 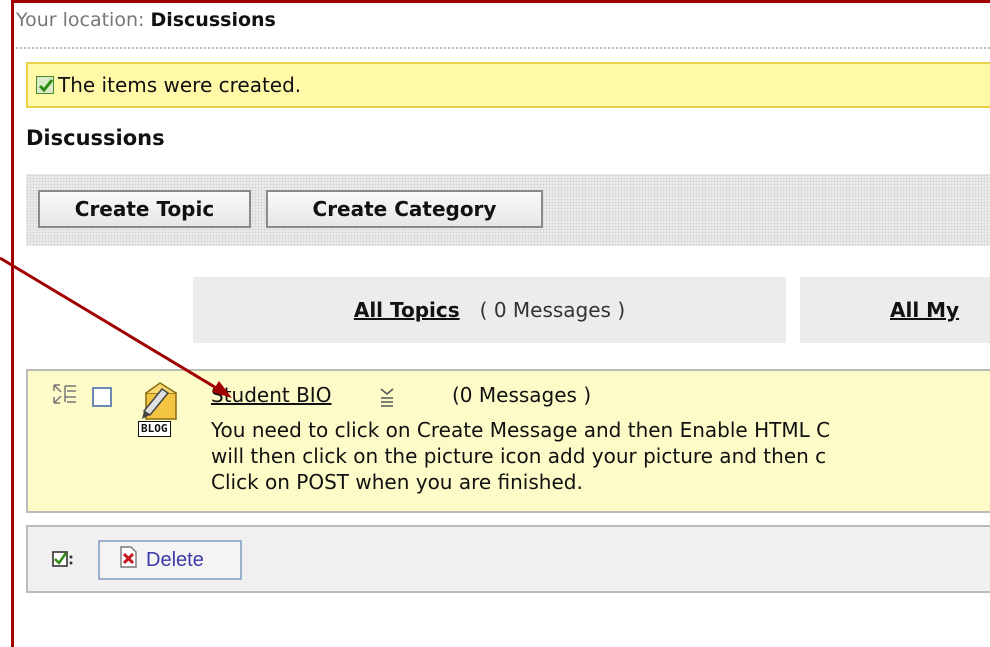 What do you see at coordinates (397, 482) in the screenshot?
I see `description-line: Click on POST when you are finished.` at bounding box center [397, 482].